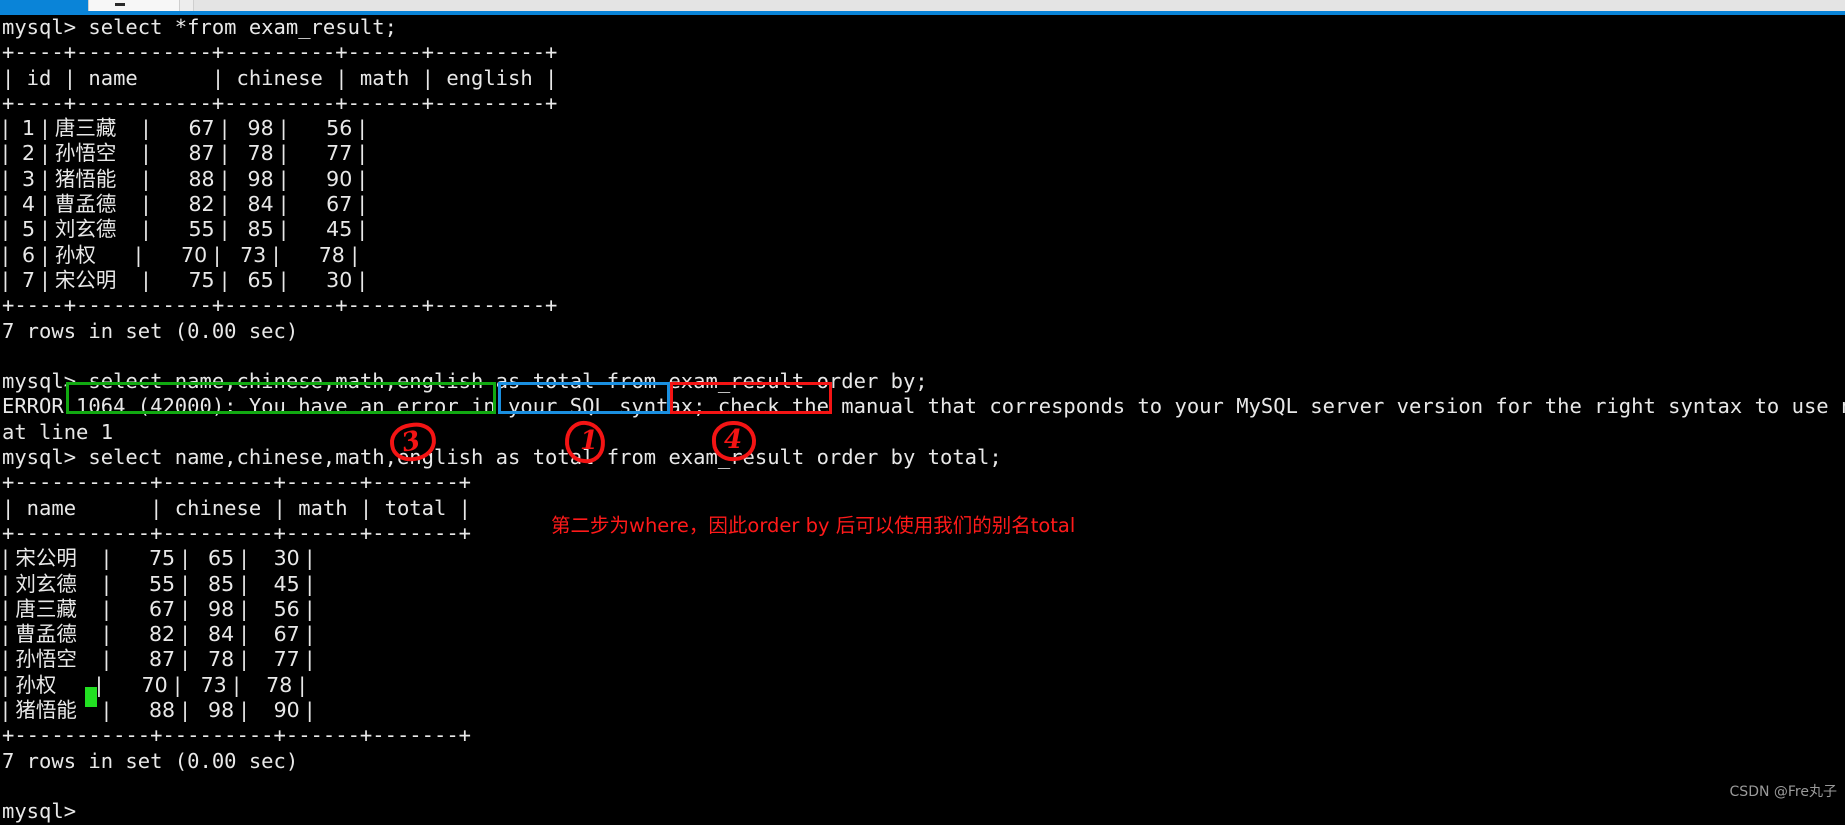 The height and width of the screenshot is (825, 1845). What do you see at coordinates (236, 735) in the screenshot?
I see `terminal-line-28: +-----------+---------+------+-------+` at bounding box center [236, 735].